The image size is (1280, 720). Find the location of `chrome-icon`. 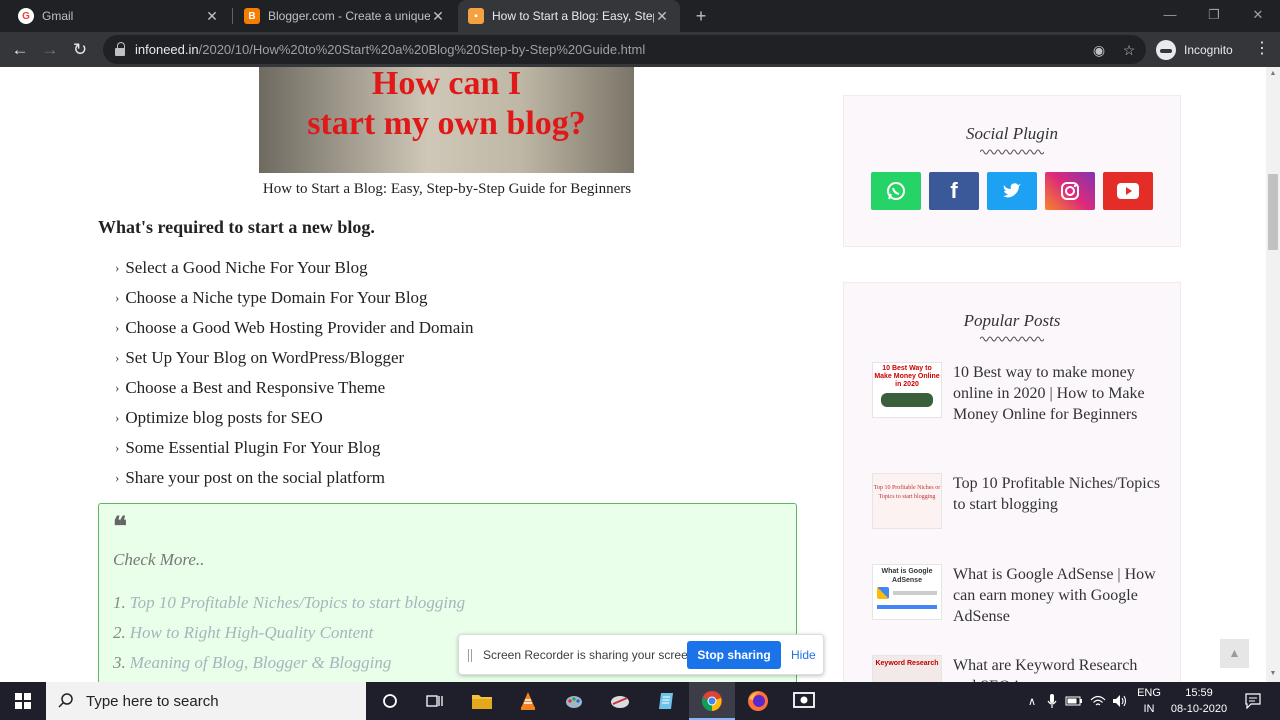

chrome-icon is located at coordinates (712, 701).